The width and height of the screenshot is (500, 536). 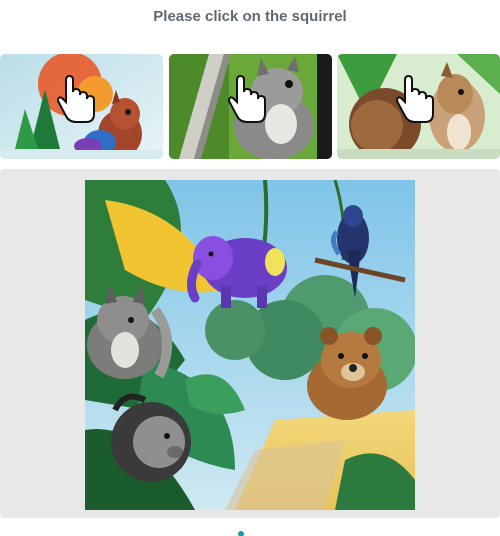 I want to click on footer-bar, so click(x=250, y=529).